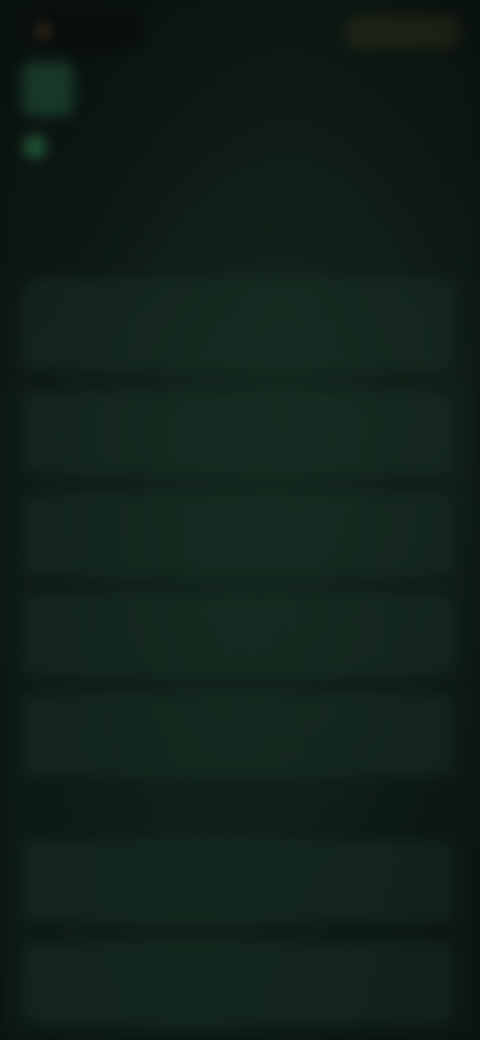 This screenshot has height=1040, width=480. Describe the element at coordinates (48, 89) in the screenshot. I see `avatar-icon` at that location.